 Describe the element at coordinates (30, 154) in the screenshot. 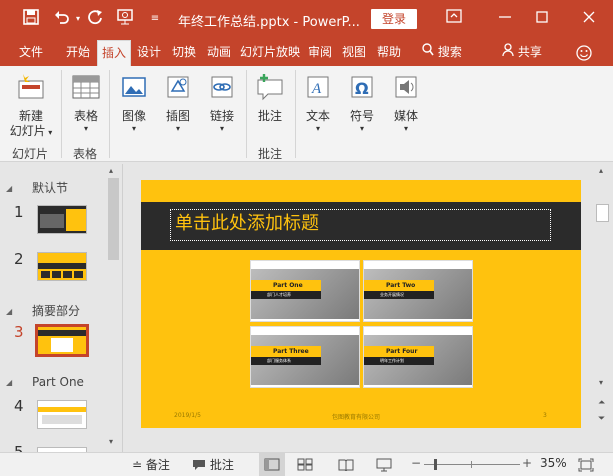

I see `group-label-slides: 幻灯片` at that location.